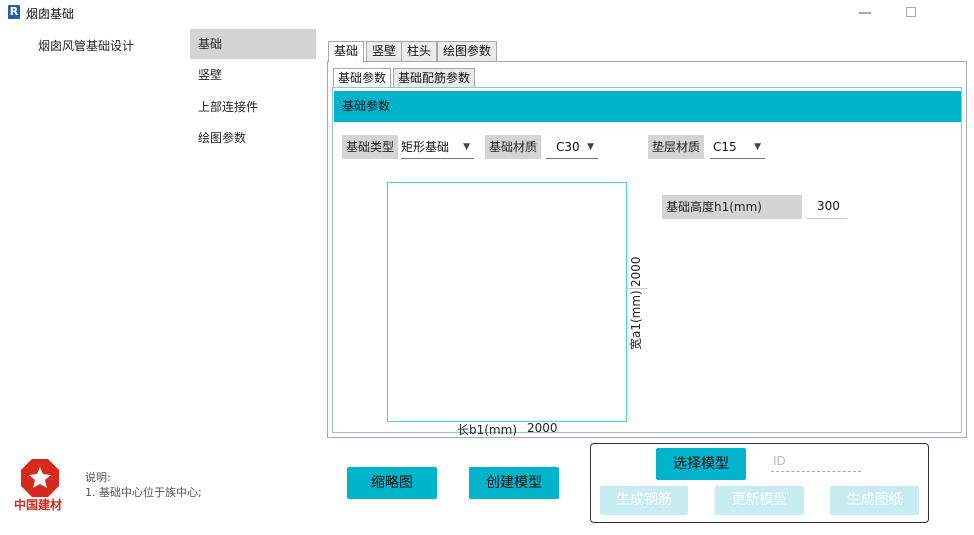 This screenshot has width=974, height=535. What do you see at coordinates (568, 147) in the screenshot?
I see `foundation-material-value: C30` at bounding box center [568, 147].